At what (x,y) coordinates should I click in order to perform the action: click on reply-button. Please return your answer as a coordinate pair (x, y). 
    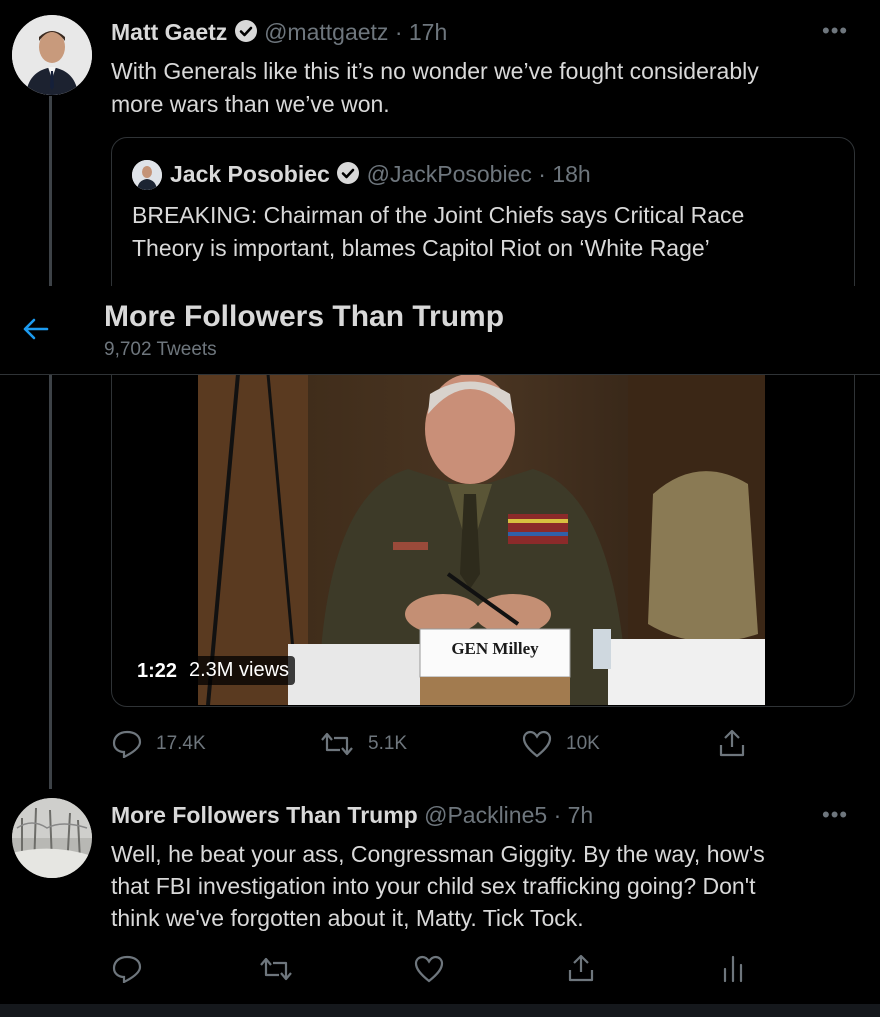
    Looking at the image, I should click on (127, 969).